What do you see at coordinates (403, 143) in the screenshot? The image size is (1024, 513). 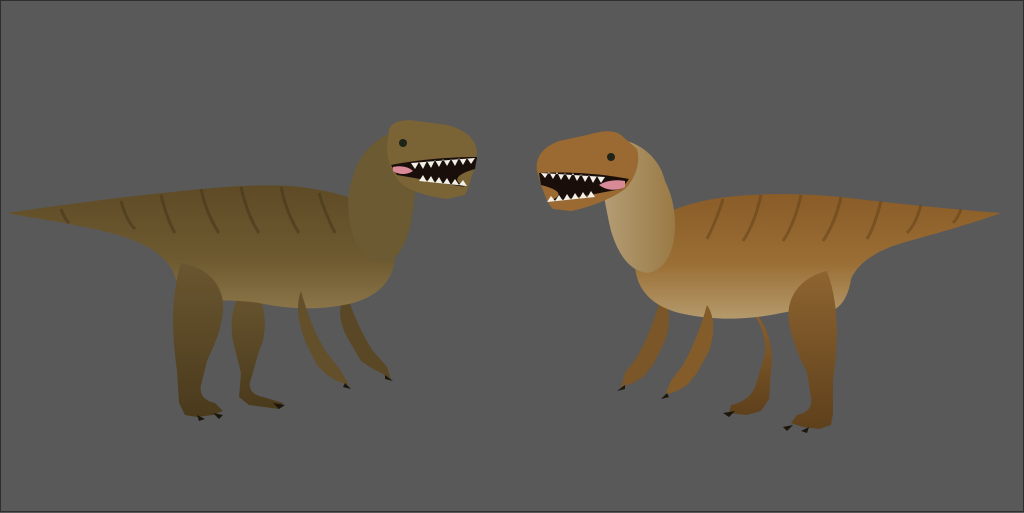 I see `dinosaur-left-eye` at bounding box center [403, 143].